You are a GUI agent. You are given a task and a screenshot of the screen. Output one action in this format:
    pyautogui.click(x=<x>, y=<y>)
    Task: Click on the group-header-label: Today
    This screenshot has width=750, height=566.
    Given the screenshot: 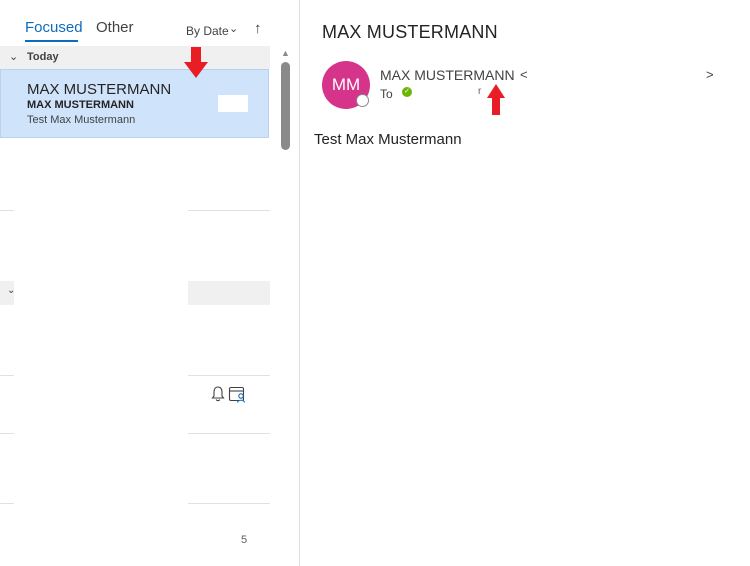 What is the action you would take?
    pyautogui.click(x=43, y=57)
    